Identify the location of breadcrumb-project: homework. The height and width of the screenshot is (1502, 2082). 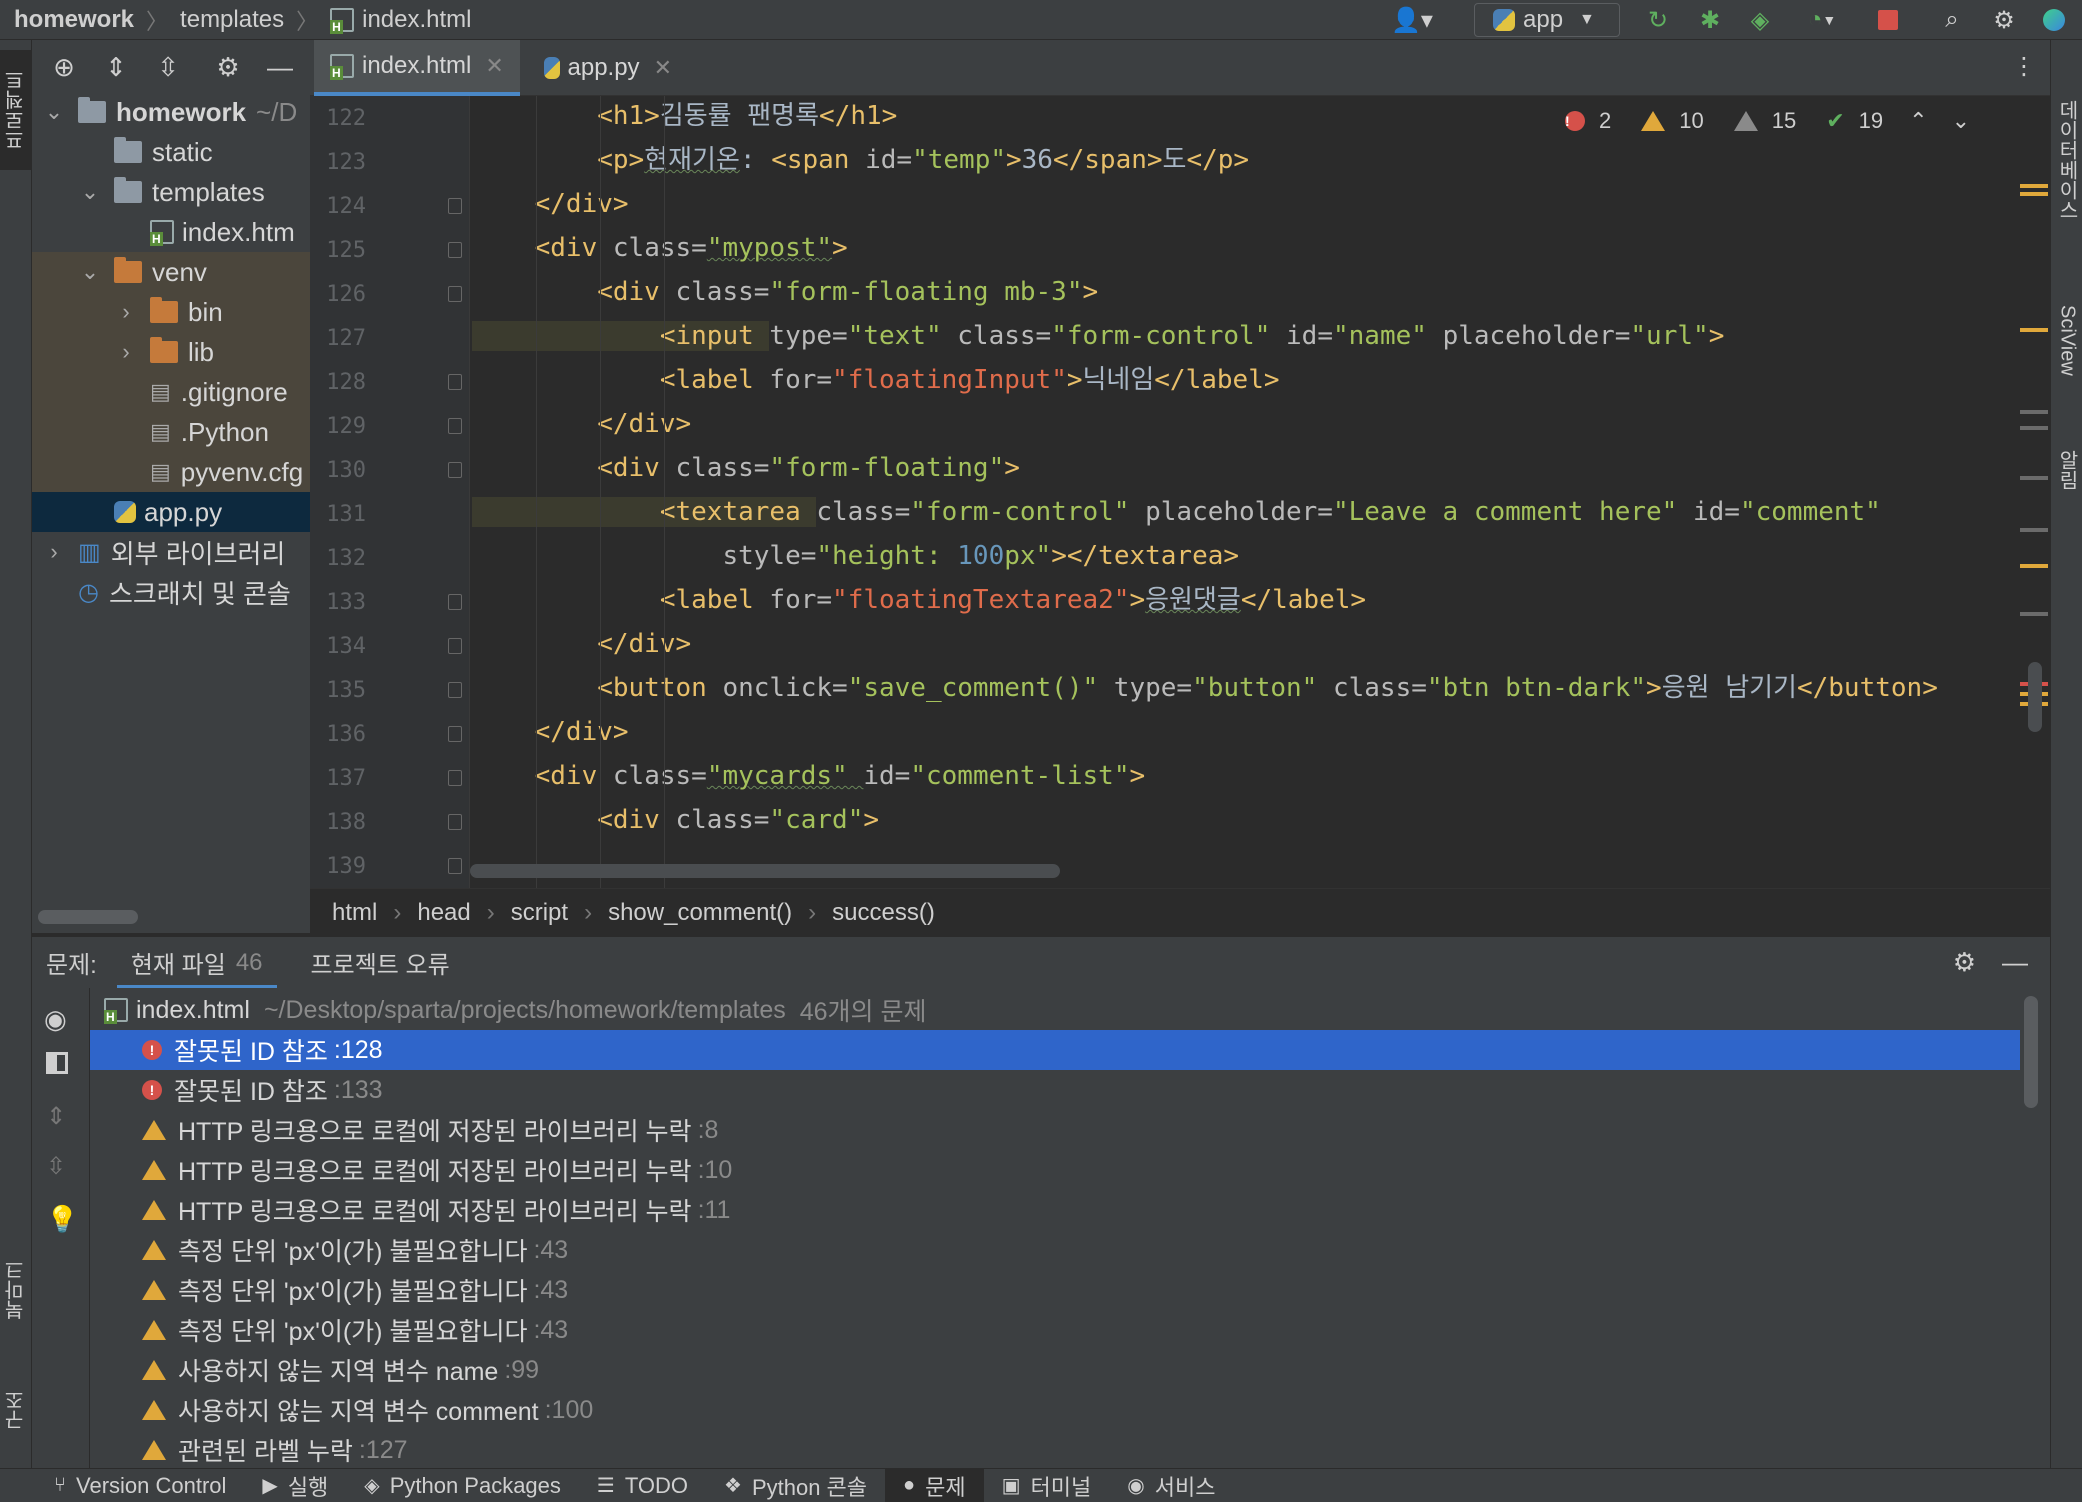
(74, 20).